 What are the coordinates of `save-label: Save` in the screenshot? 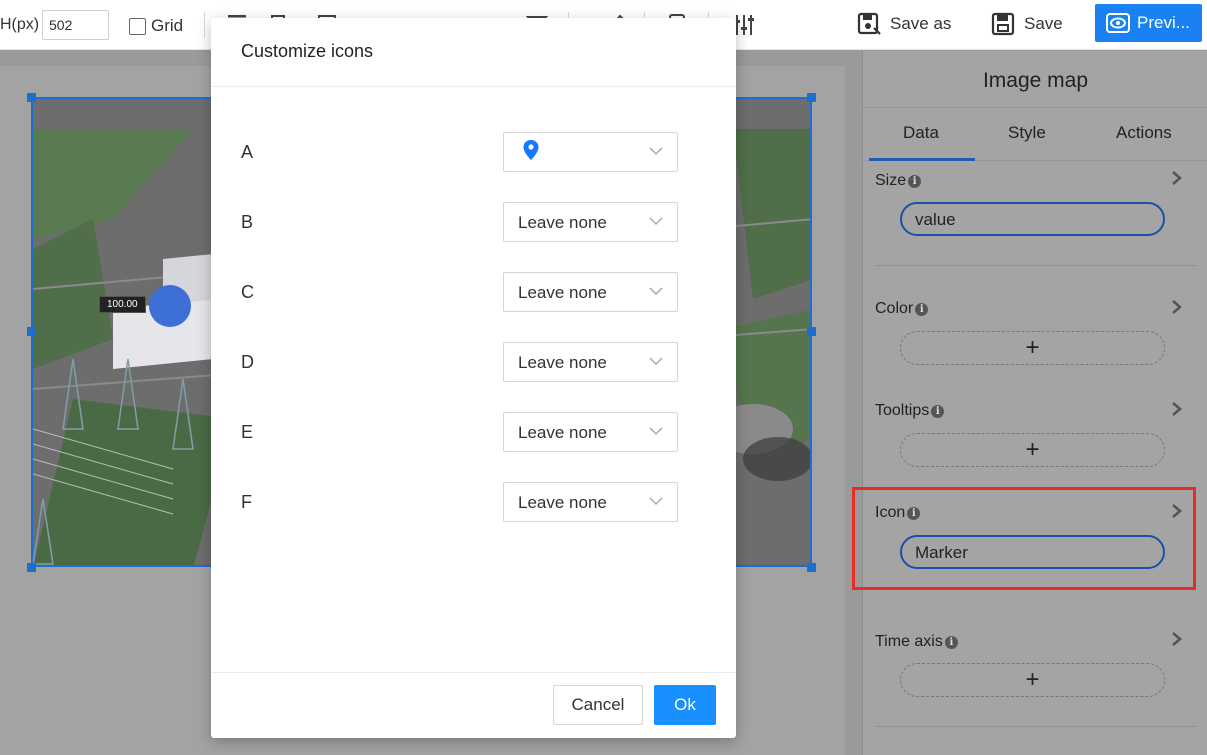 It's located at (1043, 23).